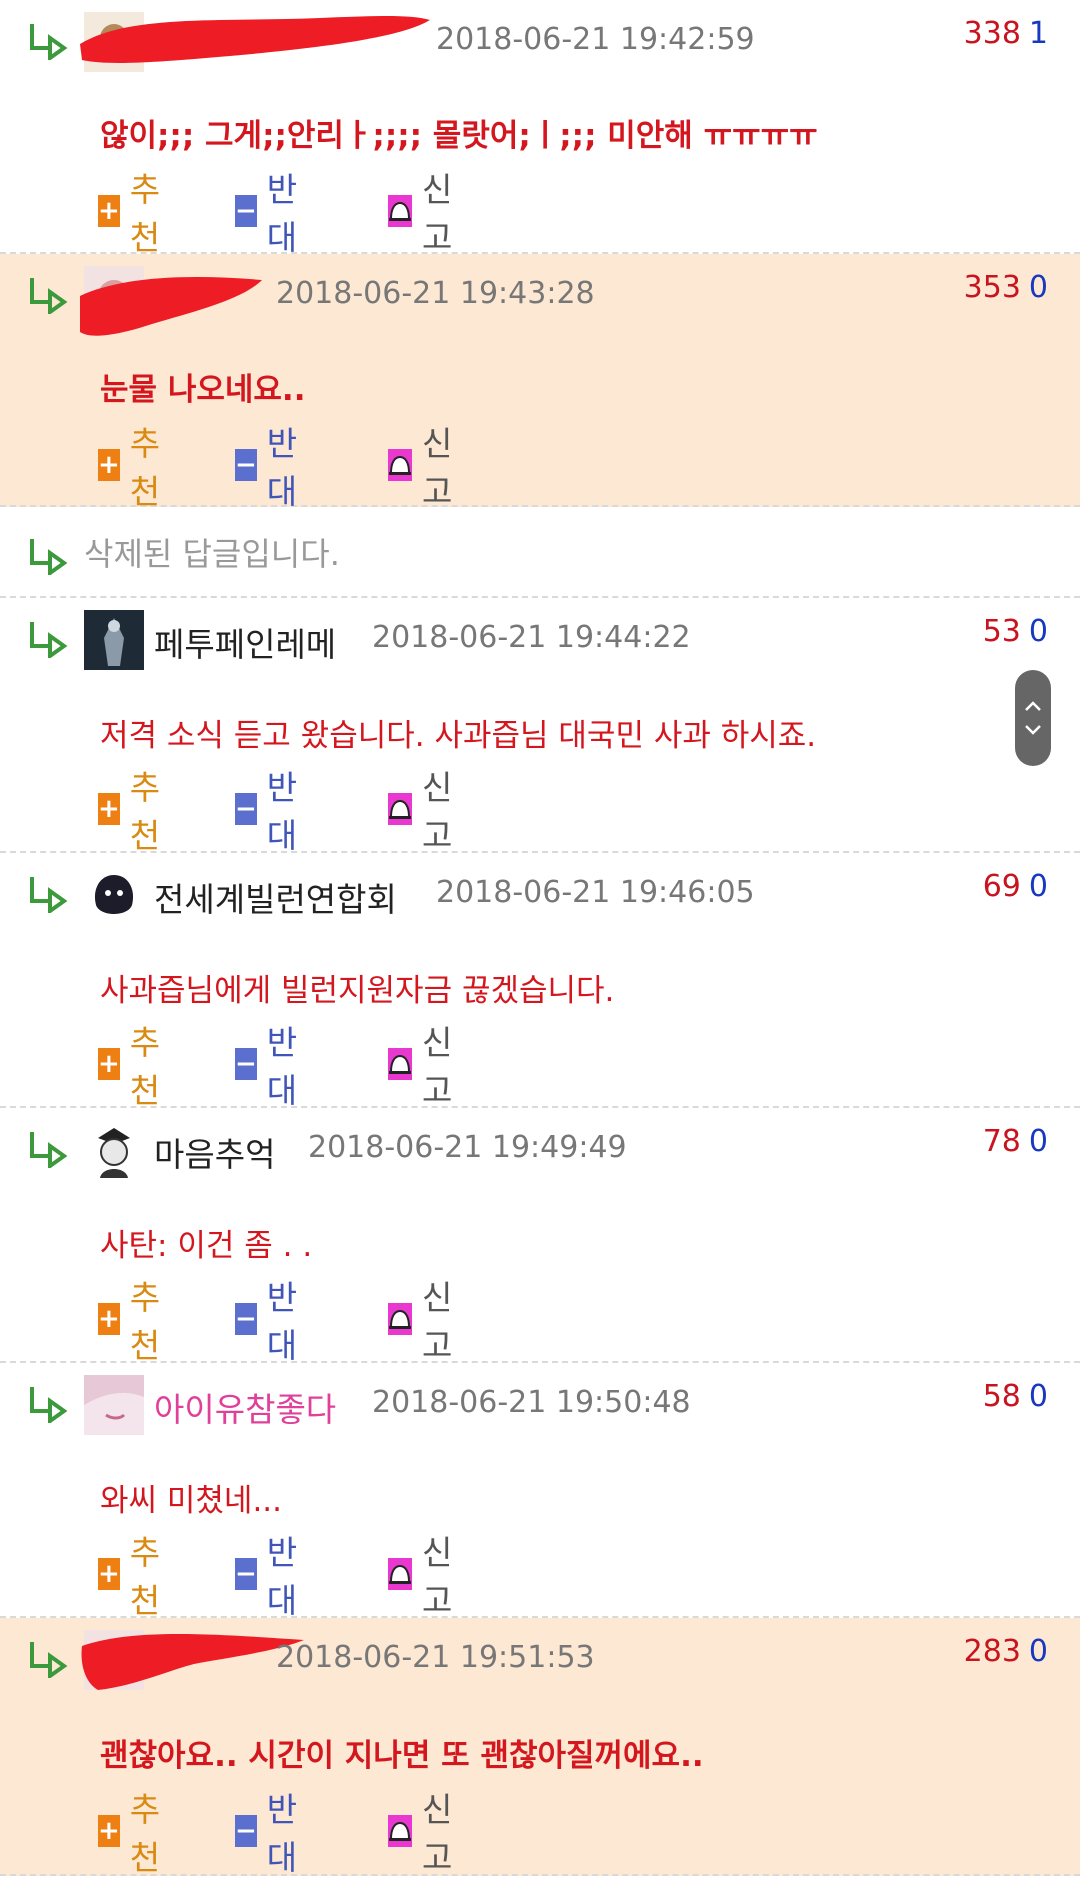  Describe the element at coordinates (531, 1402) in the screenshot. I see `comment-time: 2018-06-21 19:50:48` at that location.